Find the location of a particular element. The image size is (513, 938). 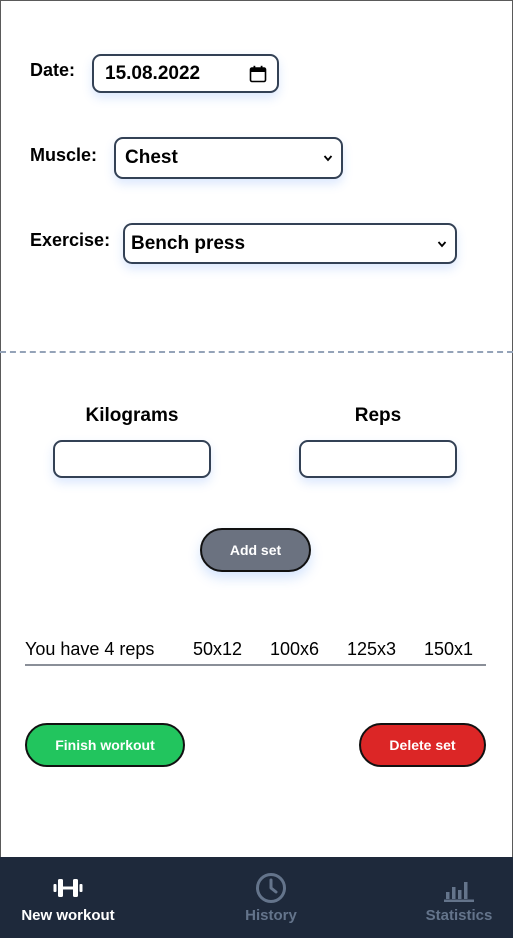

dumbbell-icon is located at coordinates (68, 888).